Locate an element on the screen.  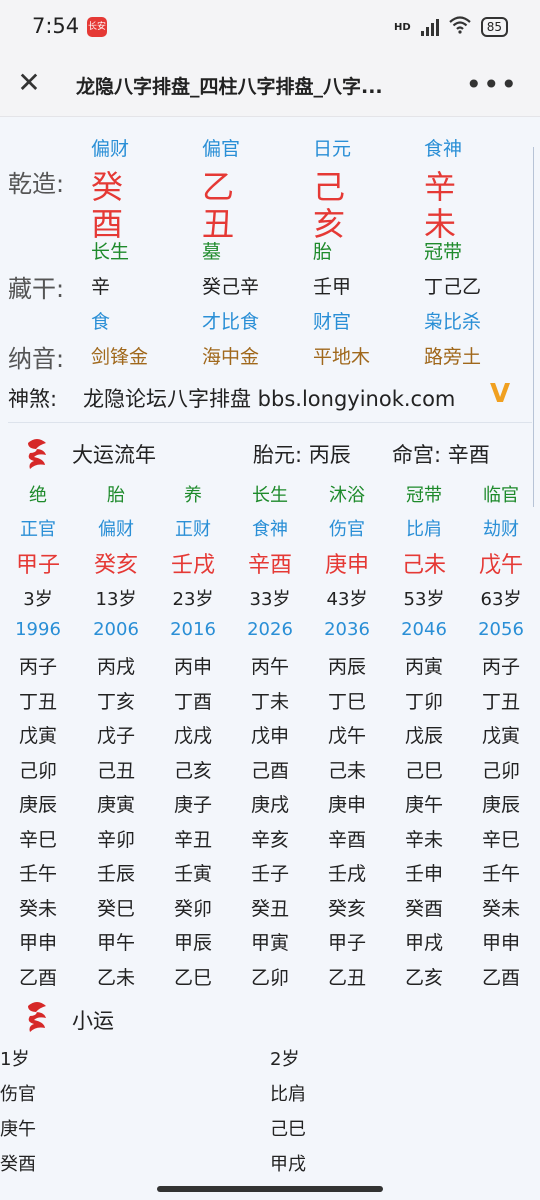
dayun-start-year: 2056 is located at coordinates (501, 629).